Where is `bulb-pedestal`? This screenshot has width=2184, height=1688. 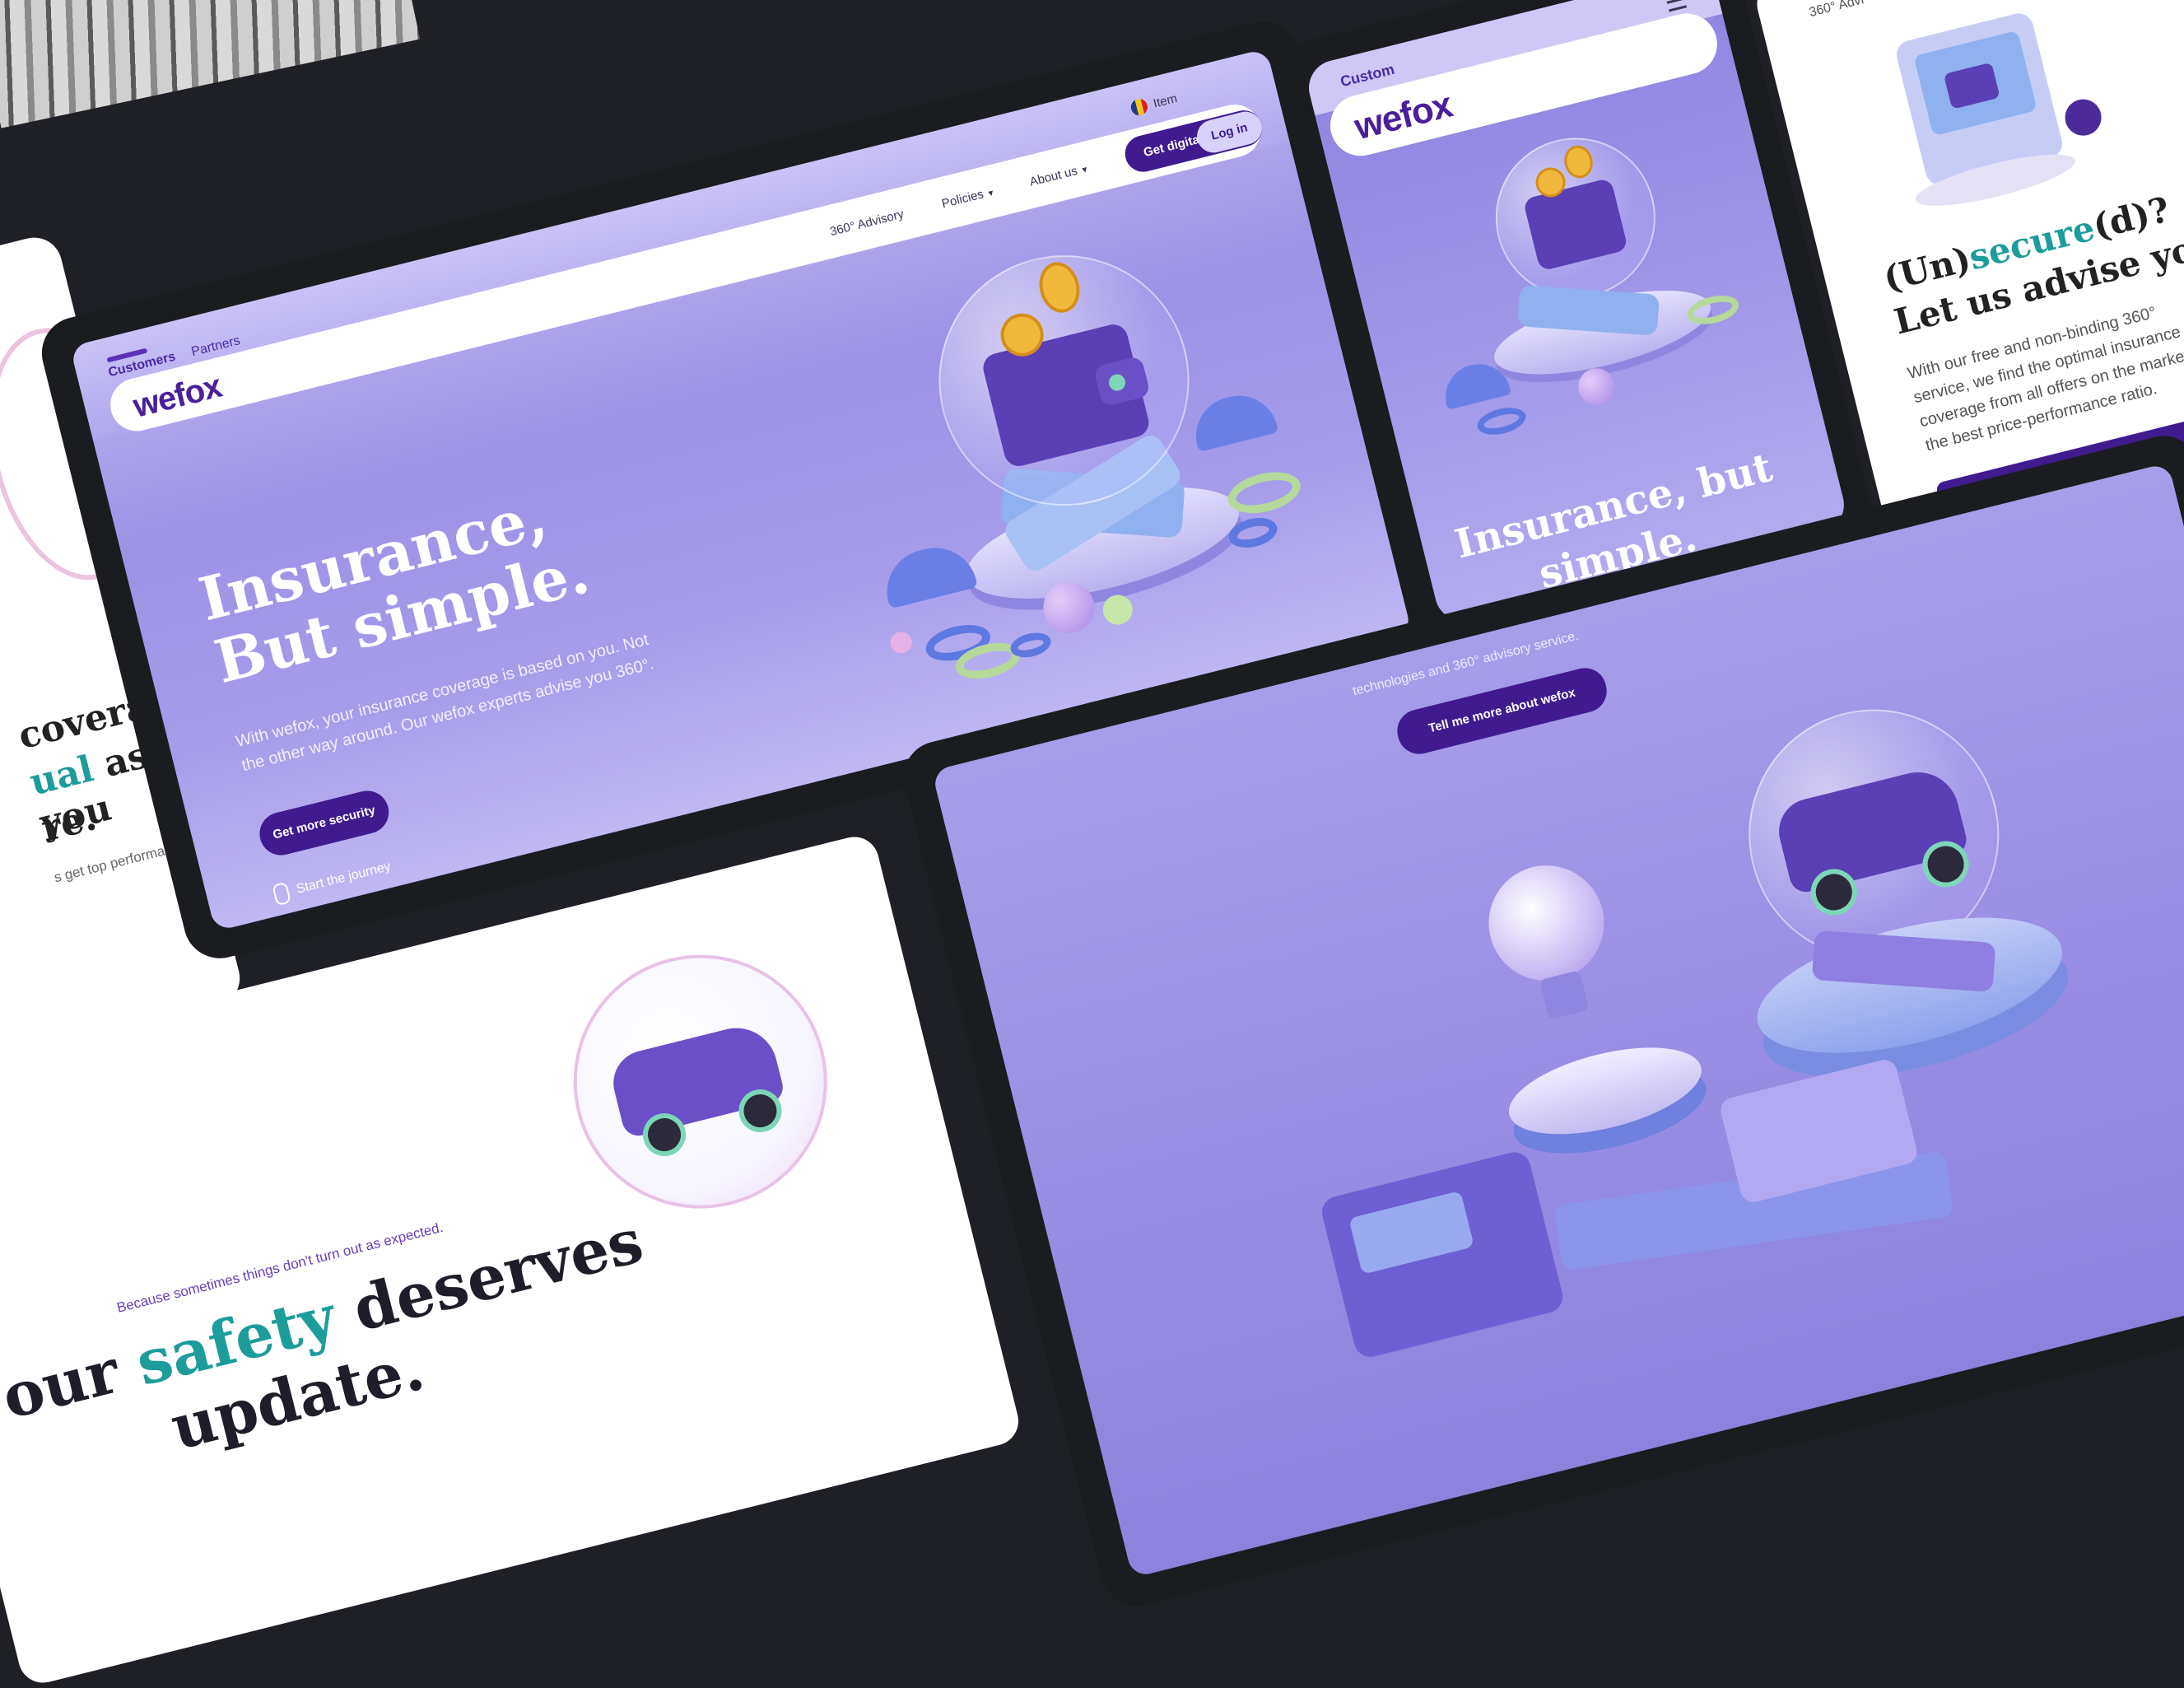 bulb-pedestal is located at coordinates (1605, 1091).